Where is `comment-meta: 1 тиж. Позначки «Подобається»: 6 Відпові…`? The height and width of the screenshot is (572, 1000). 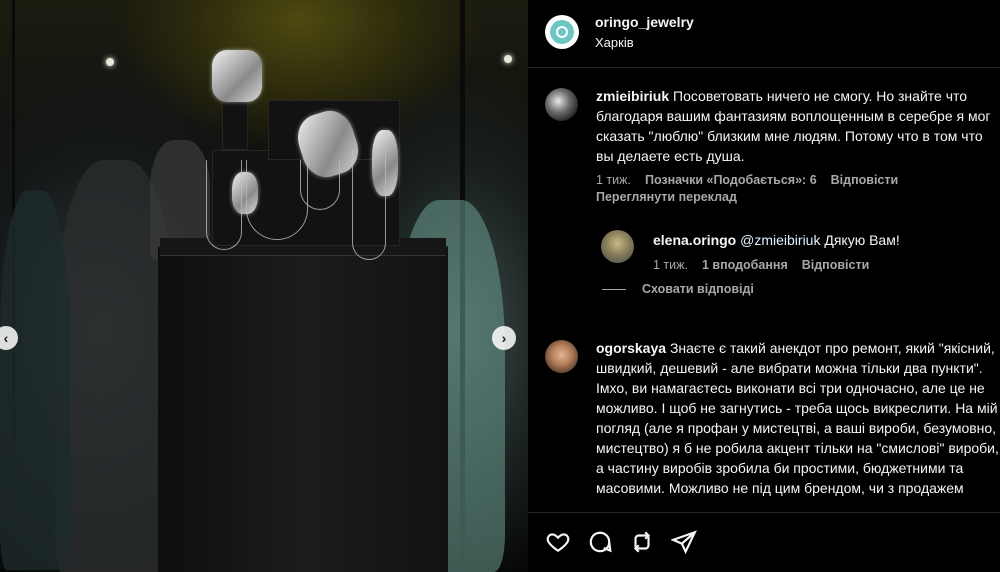
comment-meta: 1 тиж. Позначки «Подобається»: 6 Відпові… is located at coordinates (747, 180).